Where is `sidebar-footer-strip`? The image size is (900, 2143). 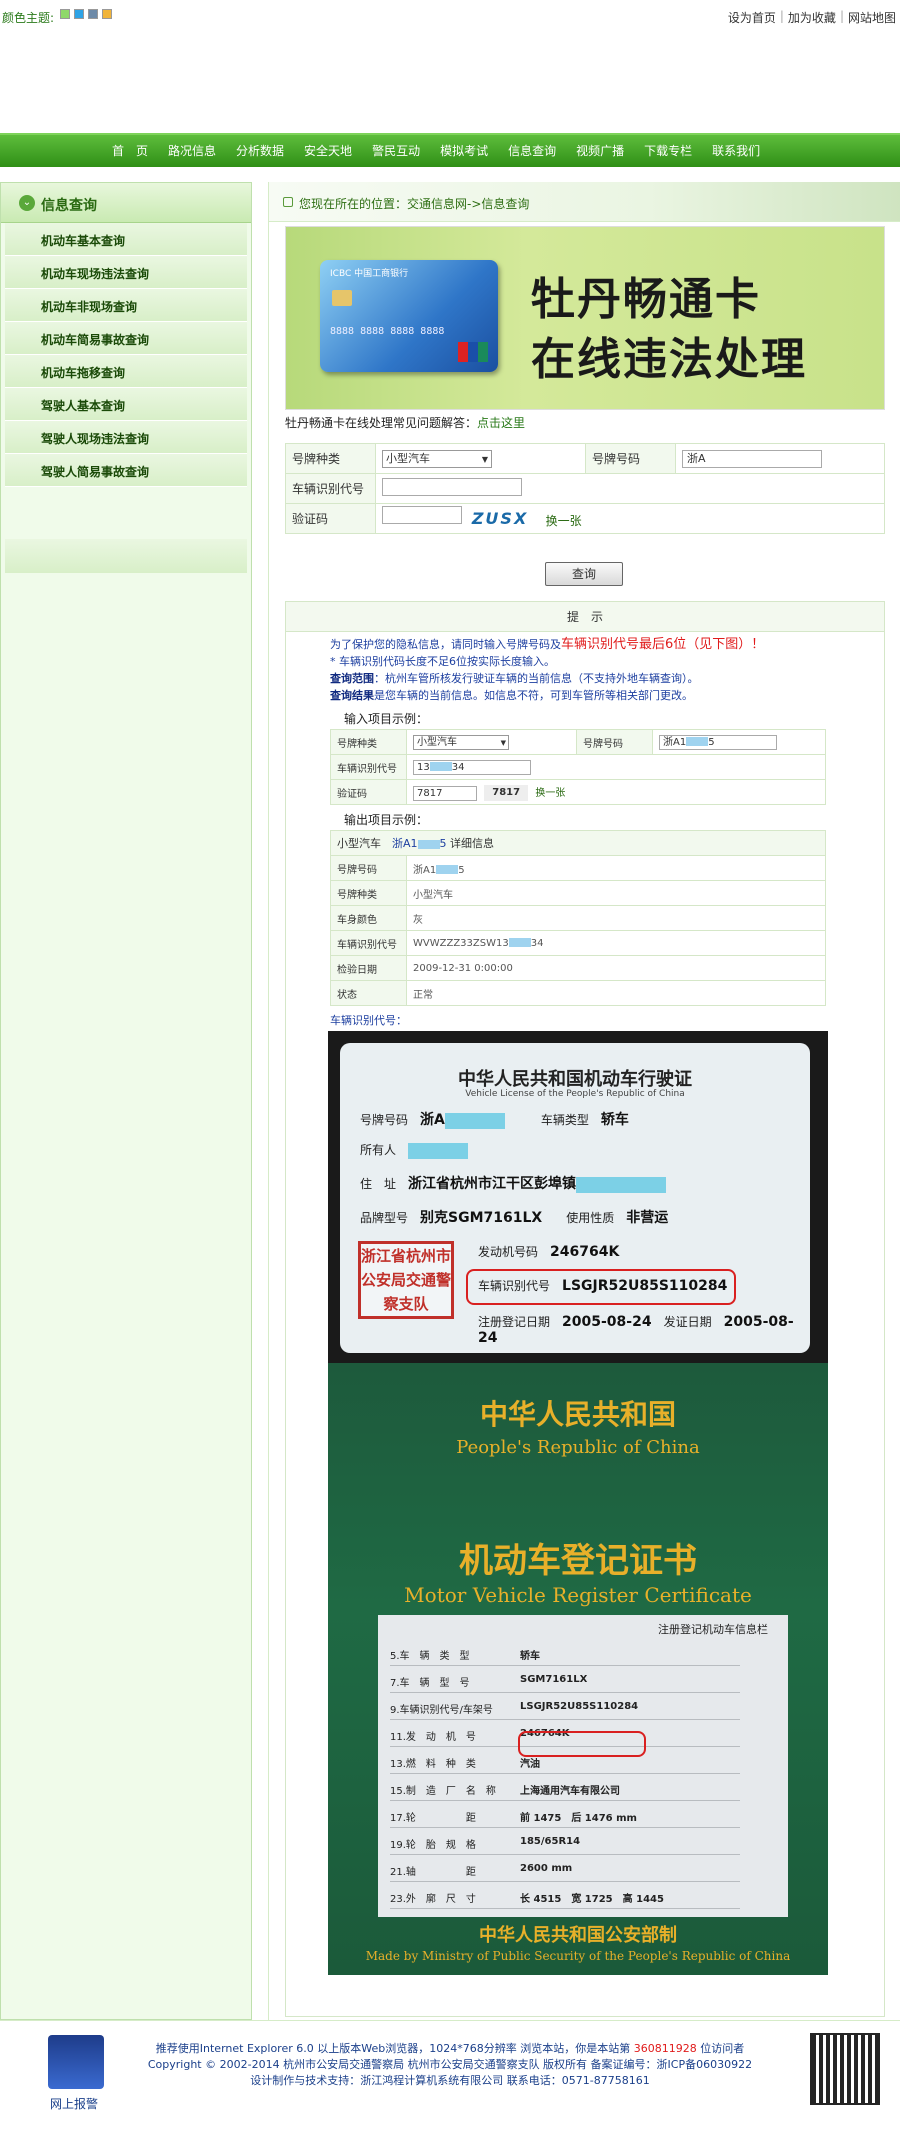 sidebar-footer-strip is located at coordinates (126, 556).